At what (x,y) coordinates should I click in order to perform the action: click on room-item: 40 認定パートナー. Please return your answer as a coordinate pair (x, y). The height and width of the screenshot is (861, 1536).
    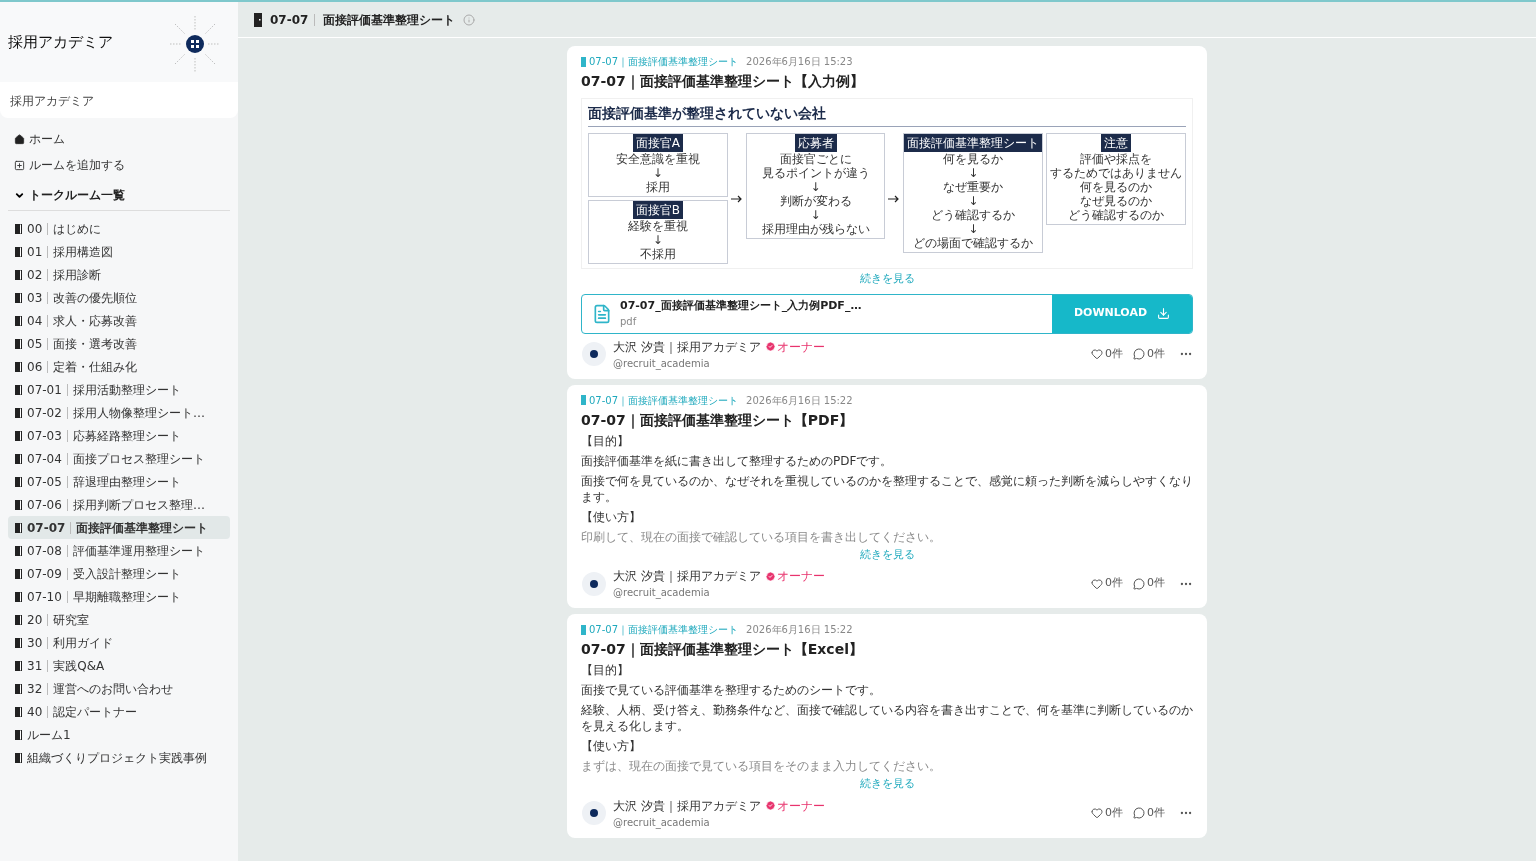
    Looking at the image, I should click on (119, 711).